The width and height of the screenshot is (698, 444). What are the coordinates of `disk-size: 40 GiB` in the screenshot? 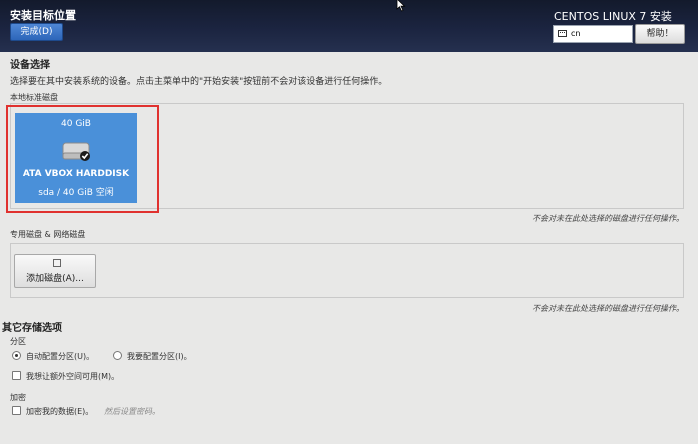 It's located at (76, 124).